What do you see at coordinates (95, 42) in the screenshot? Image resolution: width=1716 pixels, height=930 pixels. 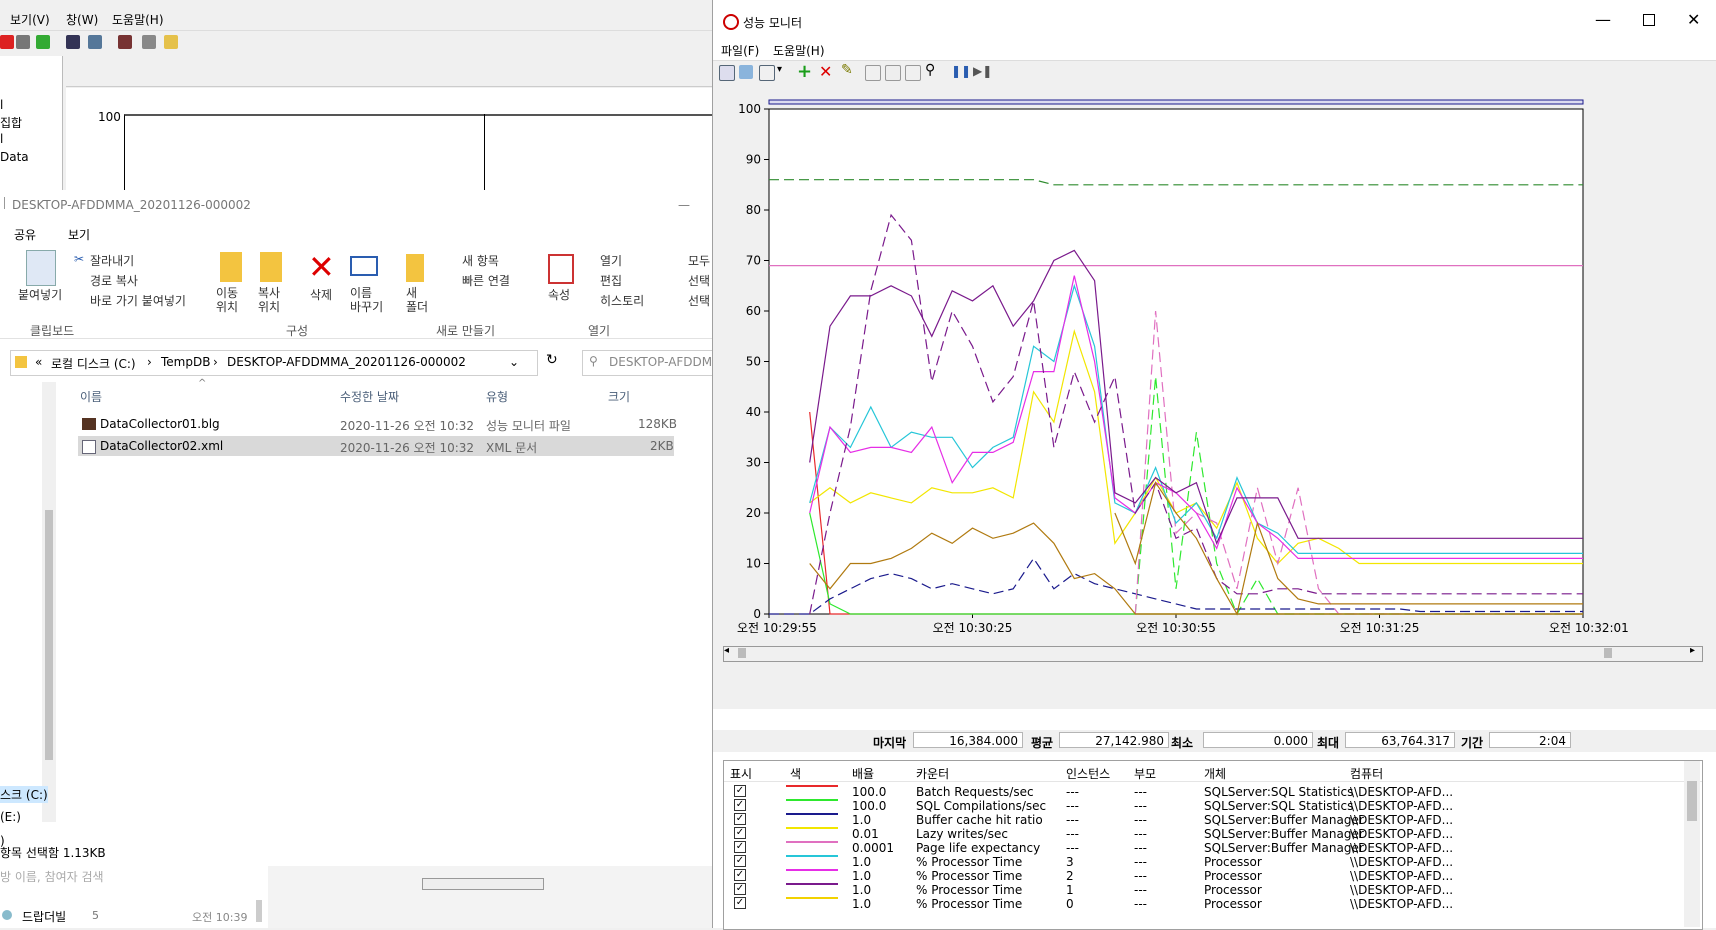 I see `view-icon` at bounding box center [95, 42].